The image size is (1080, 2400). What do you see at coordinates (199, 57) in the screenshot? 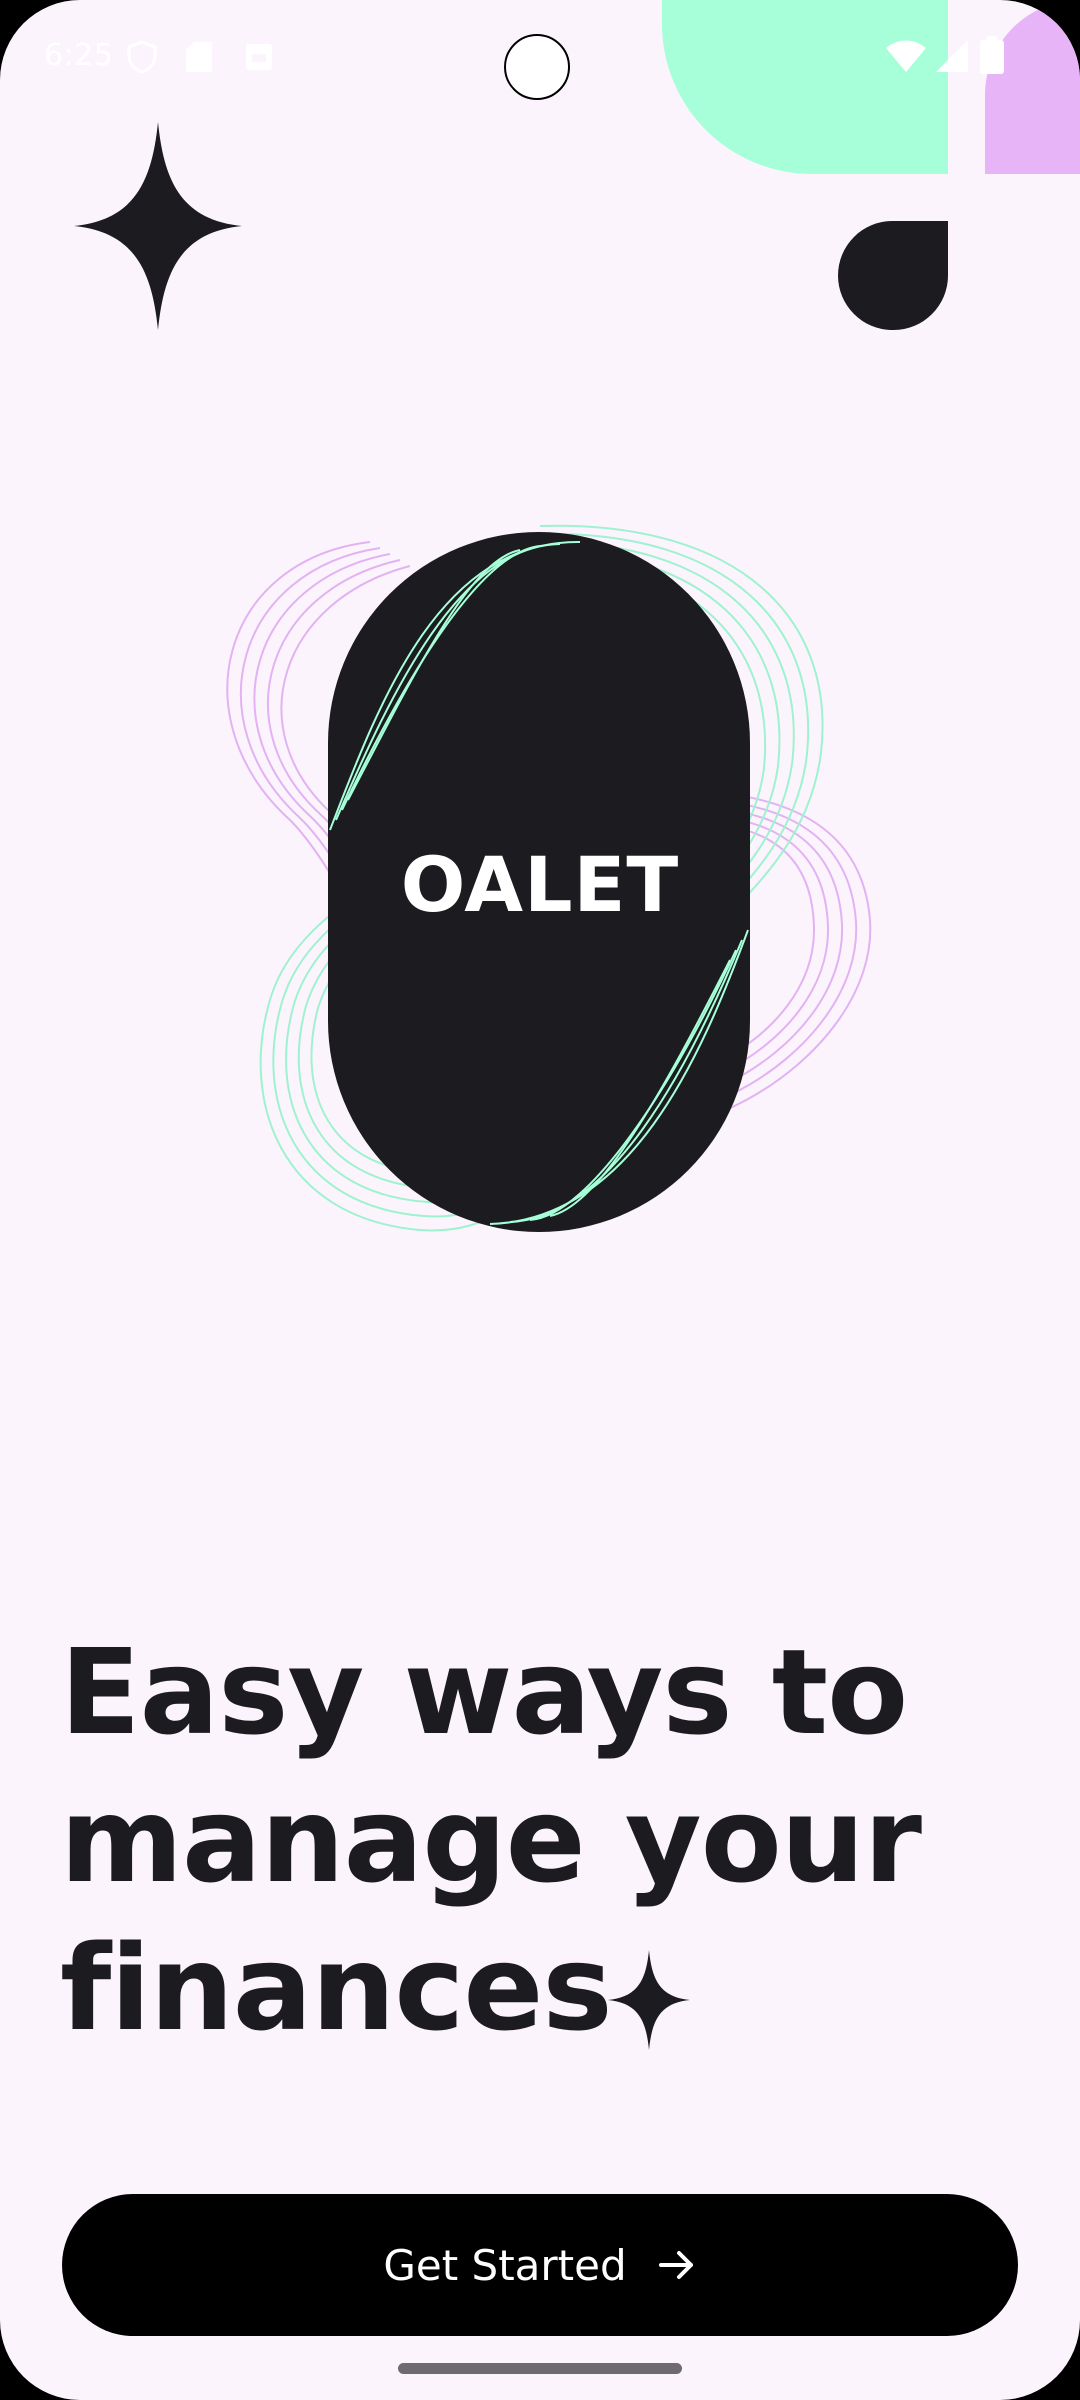
I see `sim-card-icon` at bounding box center [199, 57].